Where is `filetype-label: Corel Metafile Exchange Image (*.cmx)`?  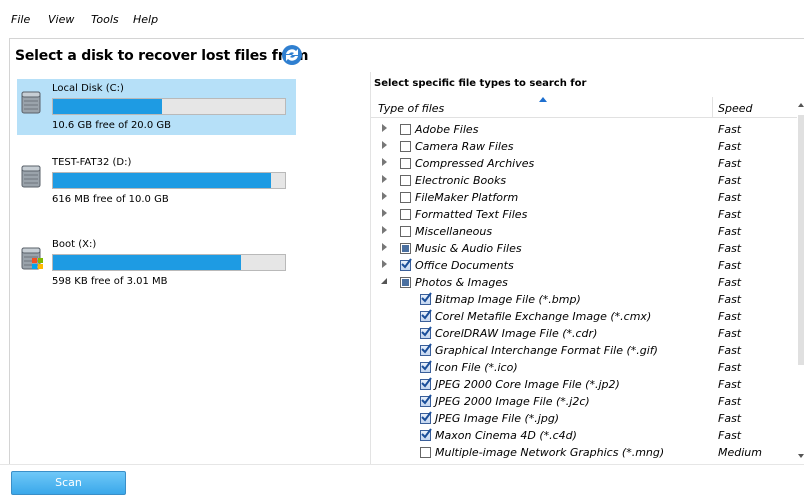 filetype-label: Corel Metafile Exchange Image (*.cmx) is located at coordinates (543, 316).